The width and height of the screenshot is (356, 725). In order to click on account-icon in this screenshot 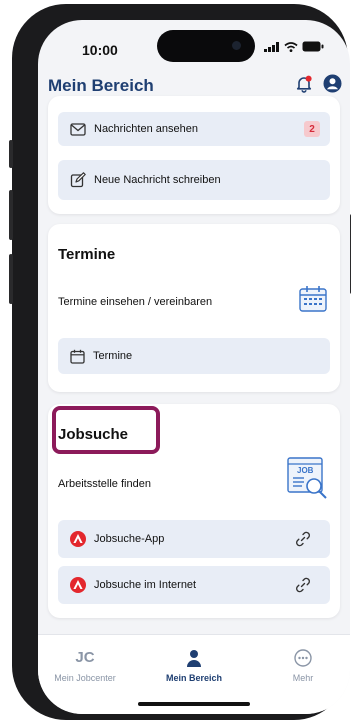, I will do `click(332, 83)`.